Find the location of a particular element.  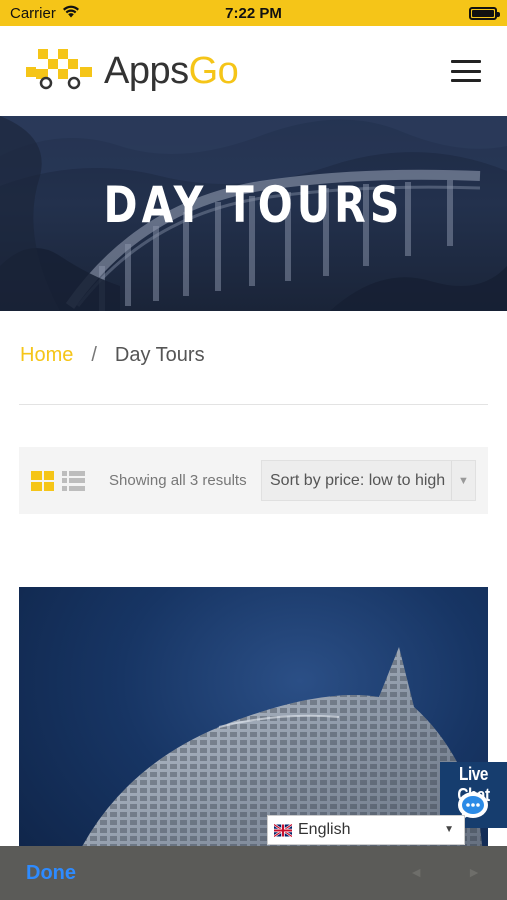

page-title: DAY TOURS is located at coordinates (253, 205).